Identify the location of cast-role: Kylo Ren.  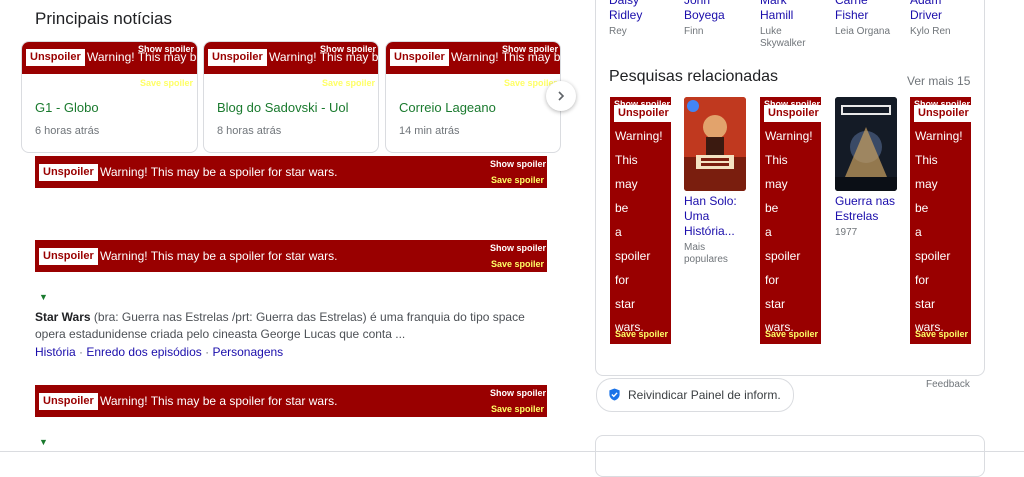
(930, 31).